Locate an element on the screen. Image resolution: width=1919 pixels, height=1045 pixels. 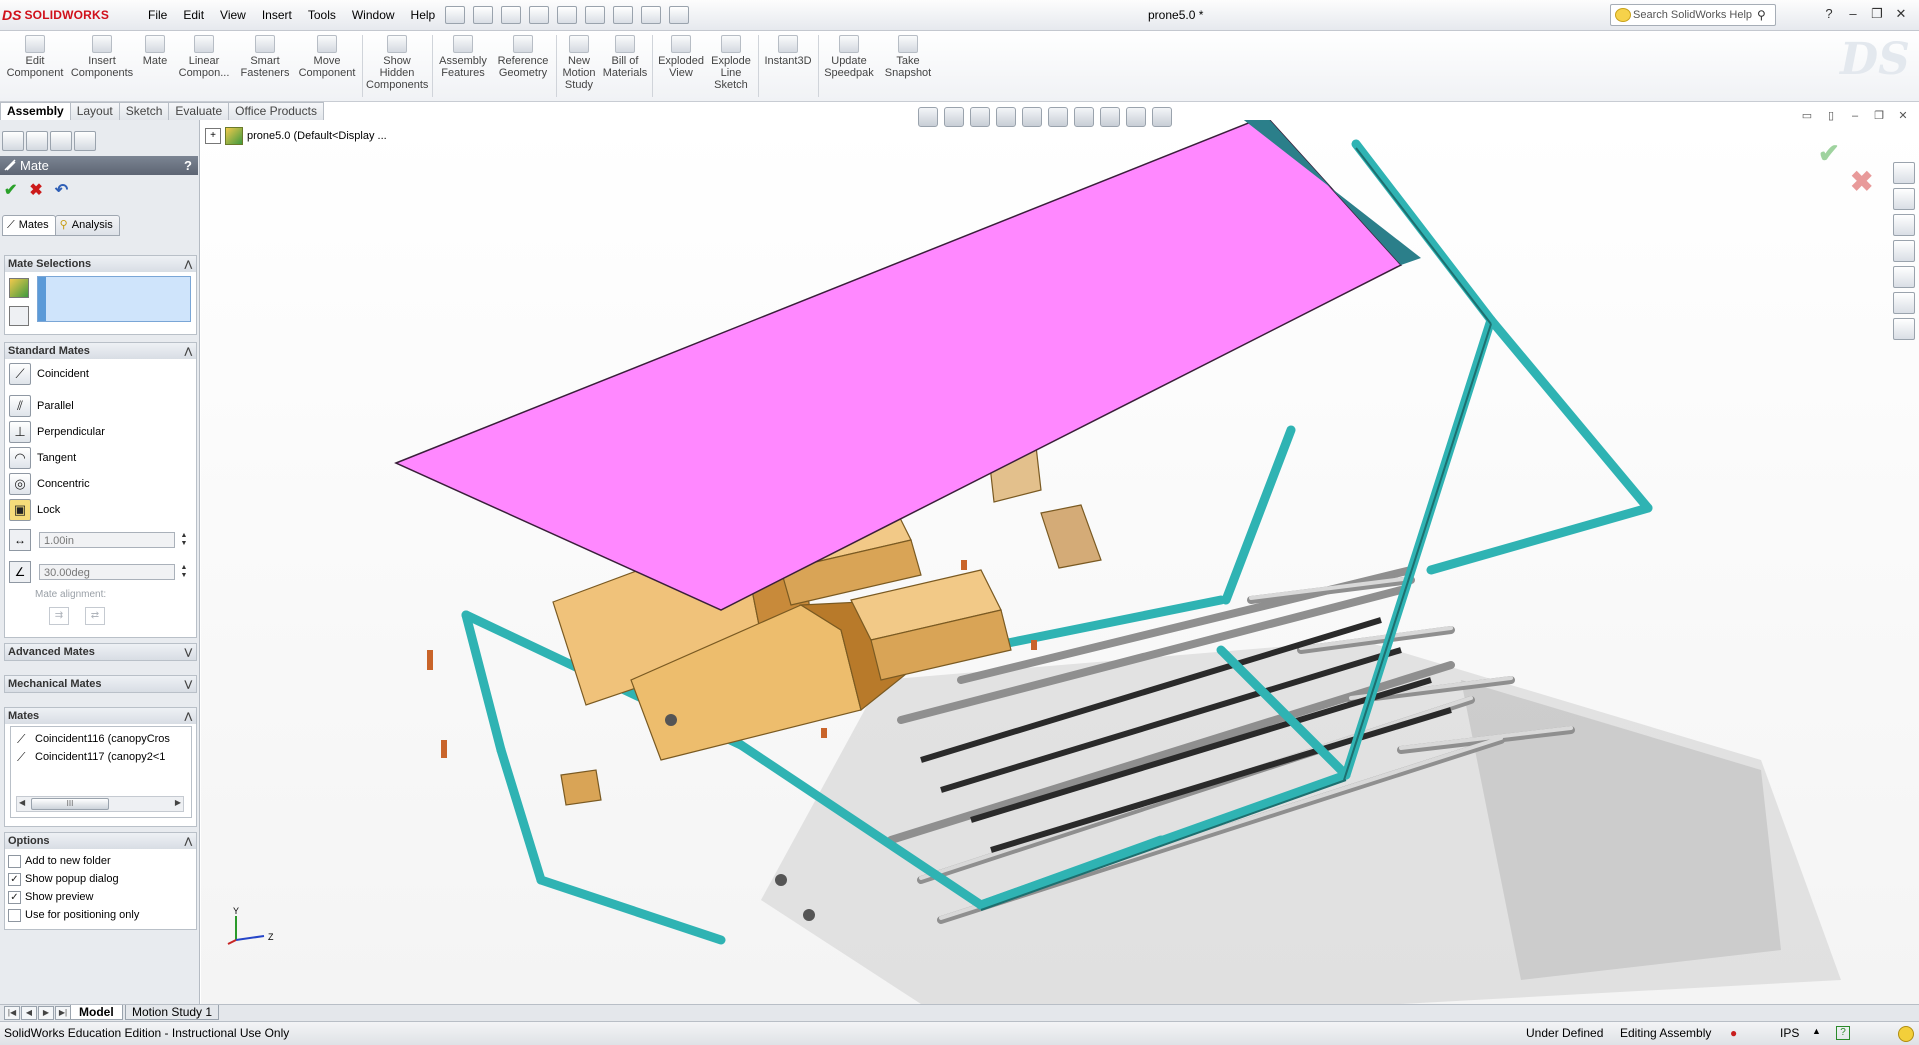
perpendicular-option: ⊥ Perpendicular is located at coordinates (57, 432).